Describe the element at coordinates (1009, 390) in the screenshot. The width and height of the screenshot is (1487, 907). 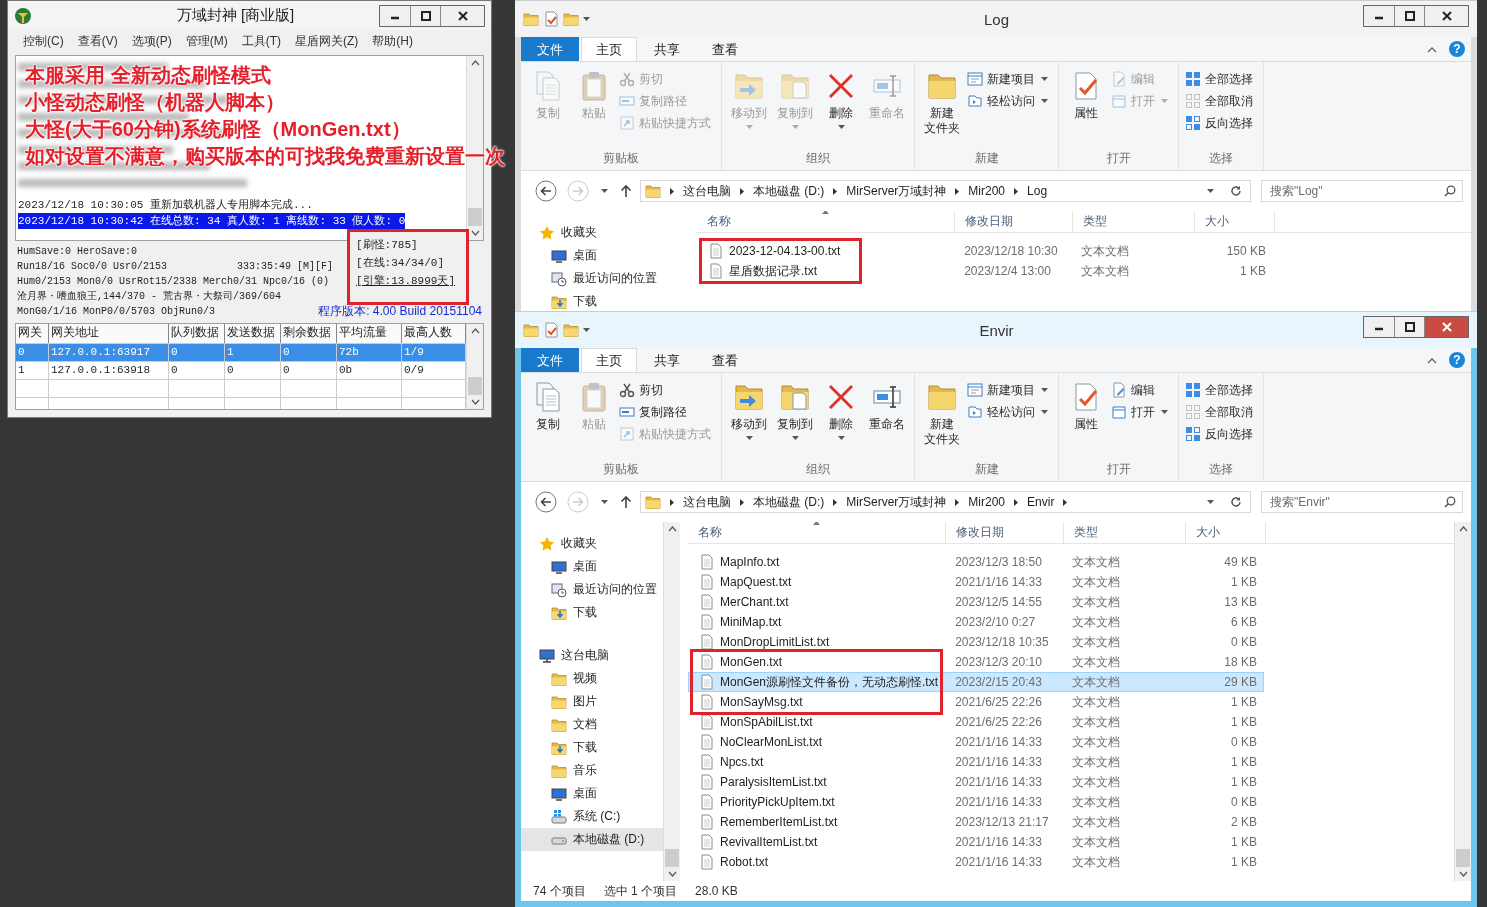
I see `ribbon-button: 新建项目` at that location.